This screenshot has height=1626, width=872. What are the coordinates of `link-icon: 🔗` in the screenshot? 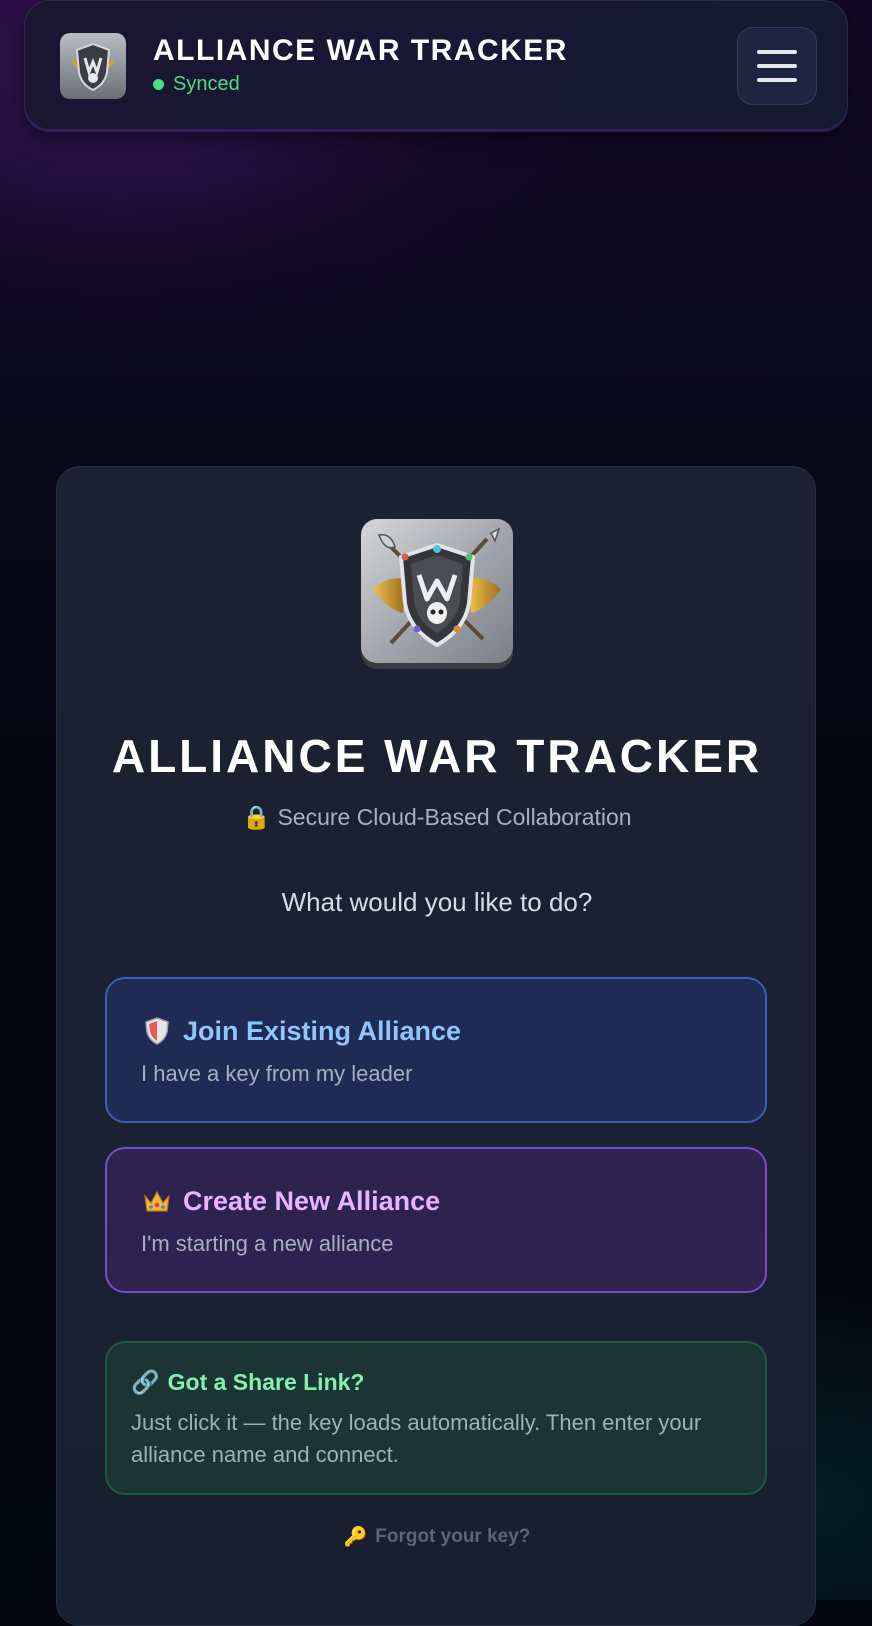 It's located at (145, 1382).